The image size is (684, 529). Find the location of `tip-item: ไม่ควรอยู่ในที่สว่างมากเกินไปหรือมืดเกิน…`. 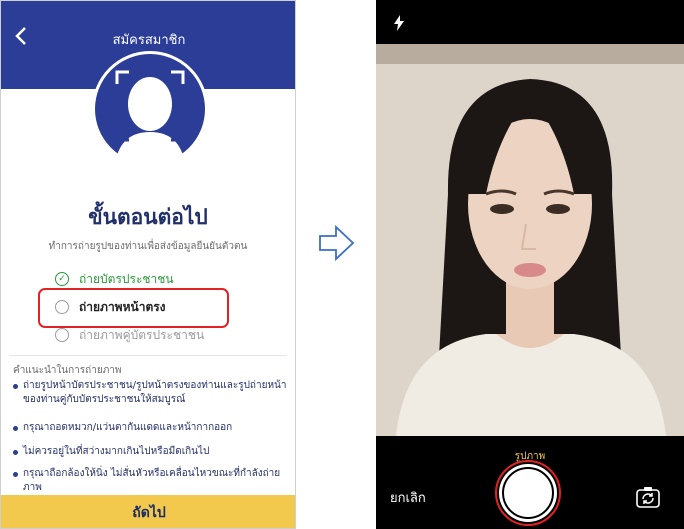

tip-item: ไม่ควรอยู่ในที่สว่างมากเกินไปหรือมืดเกิน… is located at coordinates (150, 452).